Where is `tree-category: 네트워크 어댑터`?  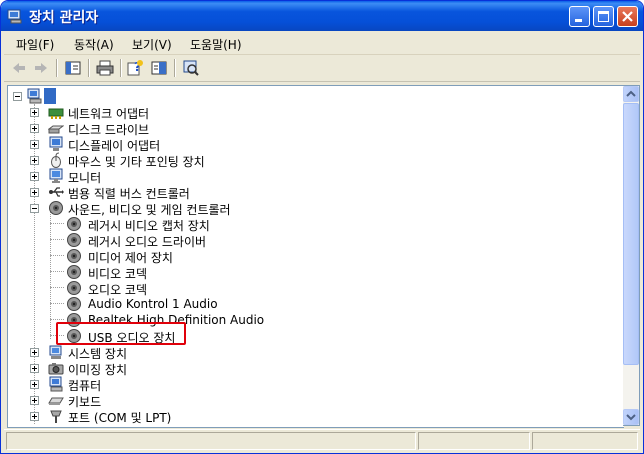
tree-category: 네트워크 어댑터 is located at coordinates (158, 112).